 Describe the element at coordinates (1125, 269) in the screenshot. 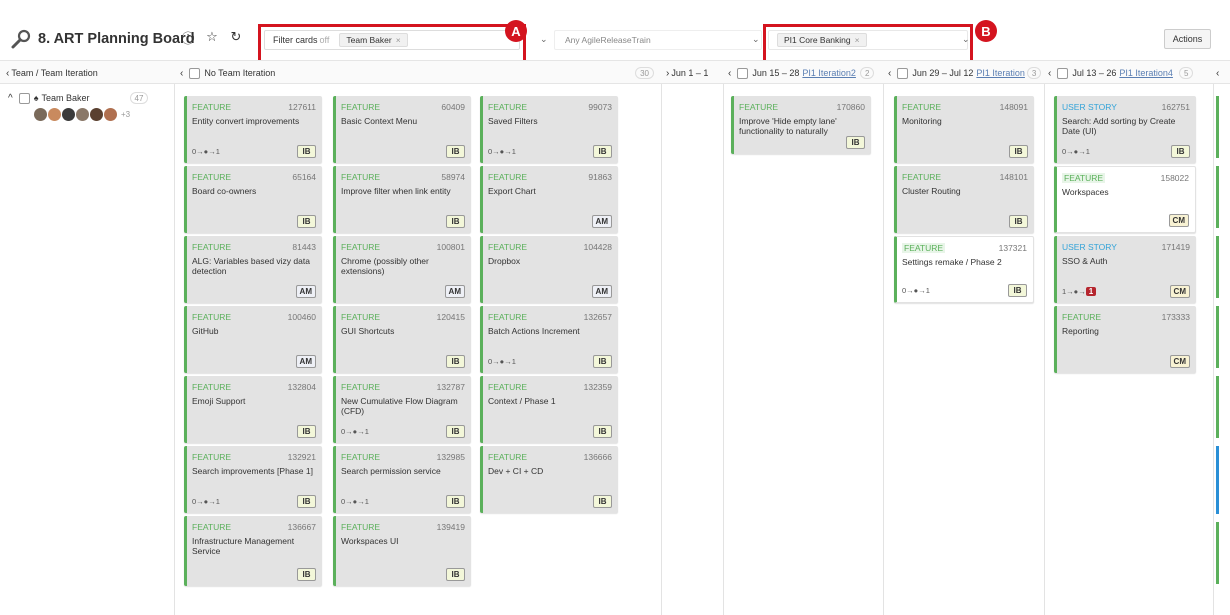

I see `card-171419: USER STORY 171419 SSO & Auth 1→●→ 1 CM` at that location.